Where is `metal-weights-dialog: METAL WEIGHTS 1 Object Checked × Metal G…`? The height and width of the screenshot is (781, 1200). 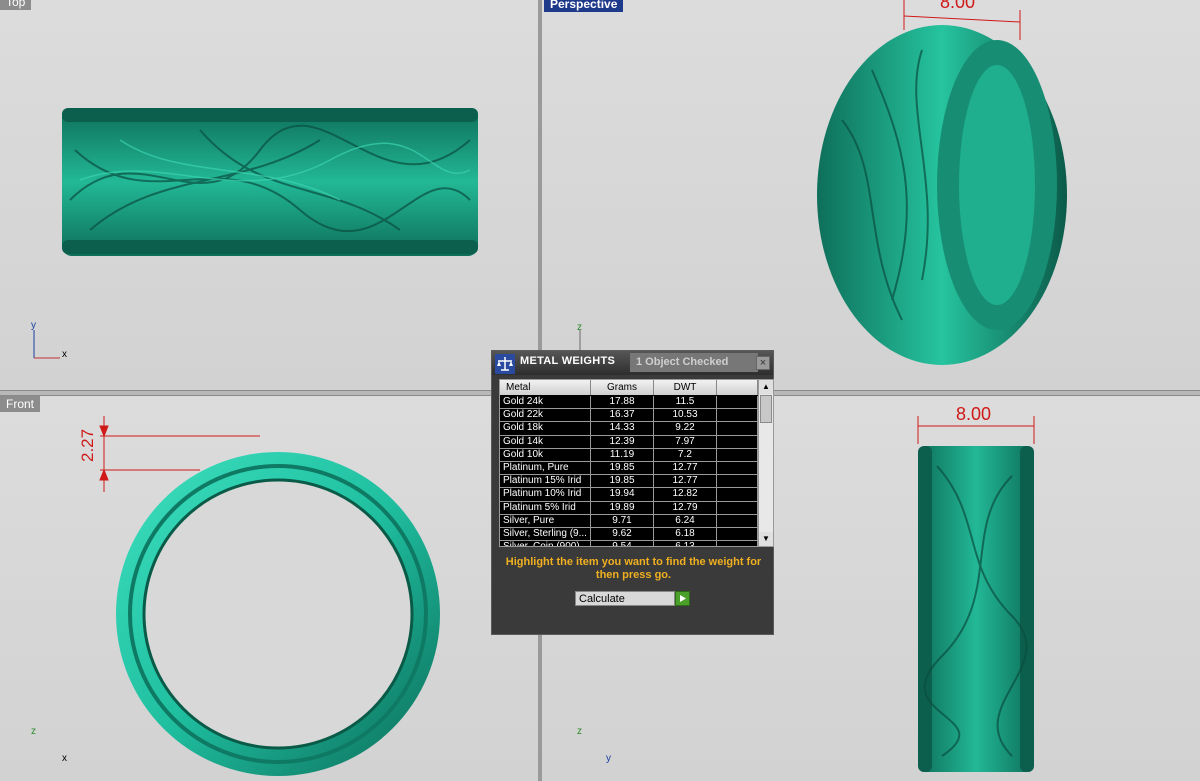 metal-weights-dialog: METAL WEIGHTS 1 Object Checked × Metal G… is located at coordinates (632, 492).